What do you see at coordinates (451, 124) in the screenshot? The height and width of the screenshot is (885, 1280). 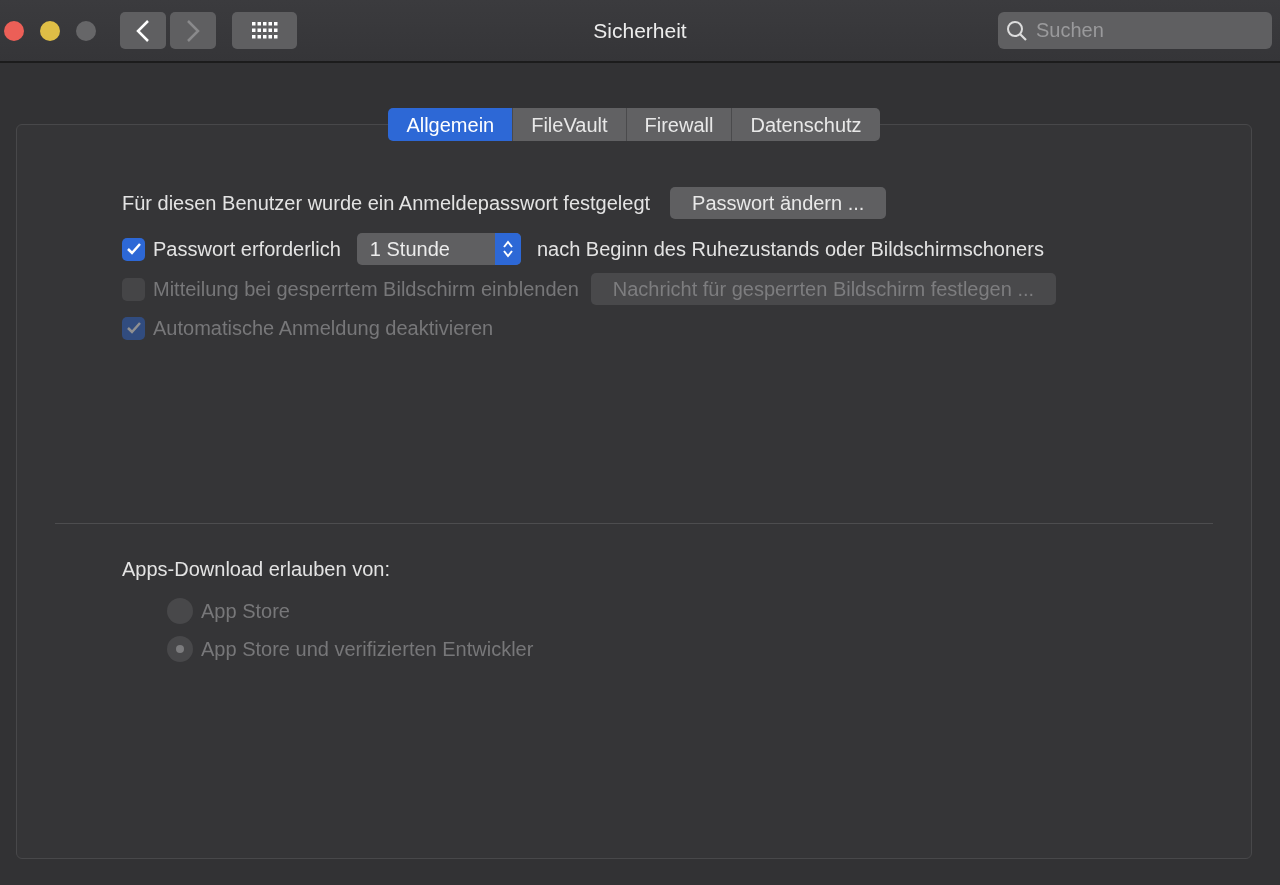 I see `tab: Allgemein` at bounding box center [451, 124].